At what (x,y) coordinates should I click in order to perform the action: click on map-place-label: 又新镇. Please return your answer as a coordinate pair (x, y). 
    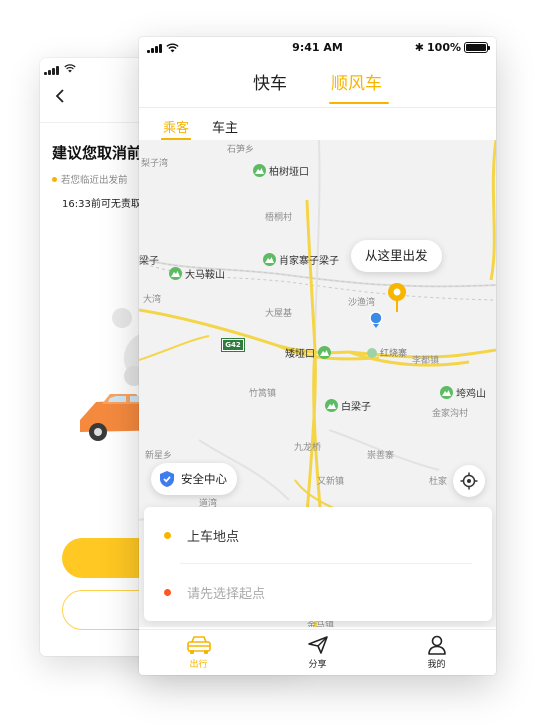
    Looking at the image, I should click on (331, 482).